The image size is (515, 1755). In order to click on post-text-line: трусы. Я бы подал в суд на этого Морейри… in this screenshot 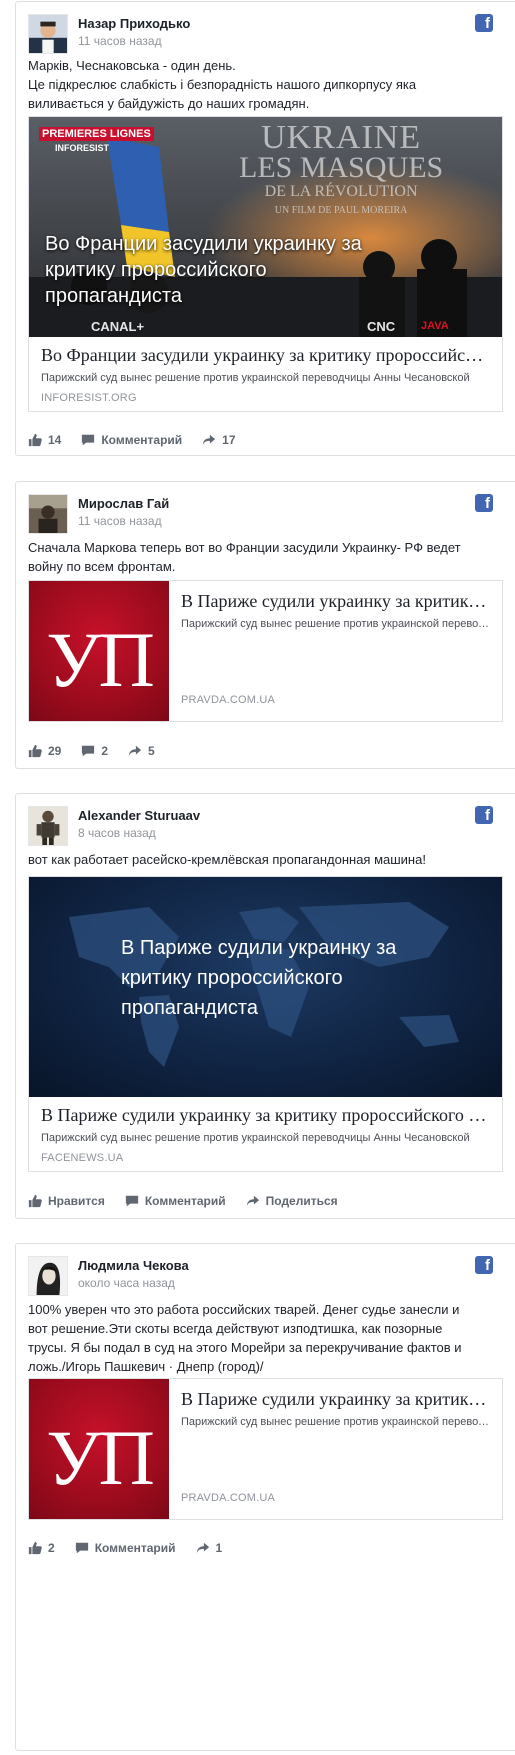, I will do `click(245, 1347)`.